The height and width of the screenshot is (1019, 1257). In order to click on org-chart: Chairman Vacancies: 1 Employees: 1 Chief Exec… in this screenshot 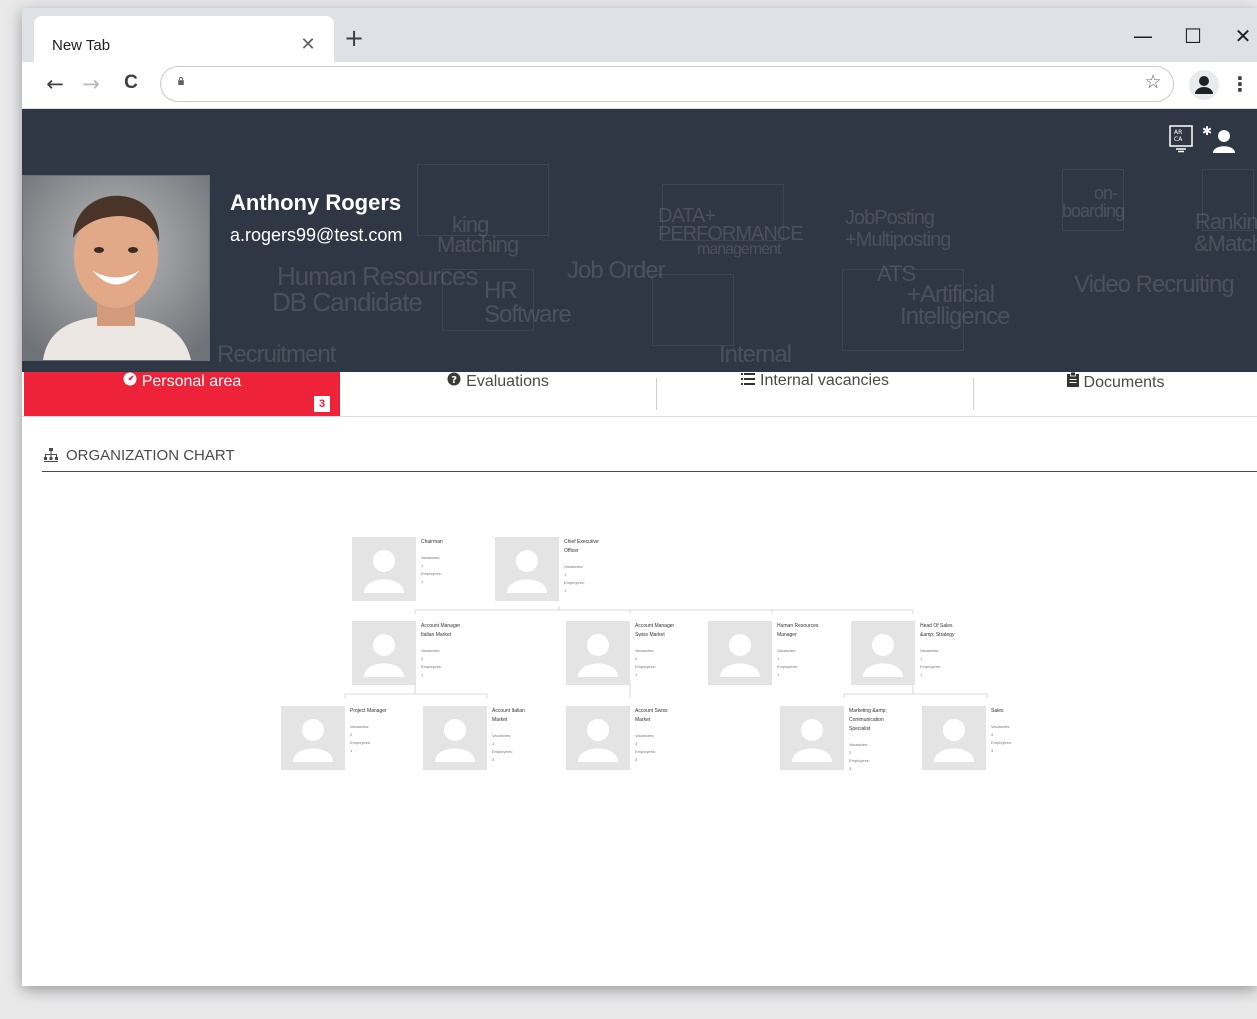, I will do `click(646, 654)`.